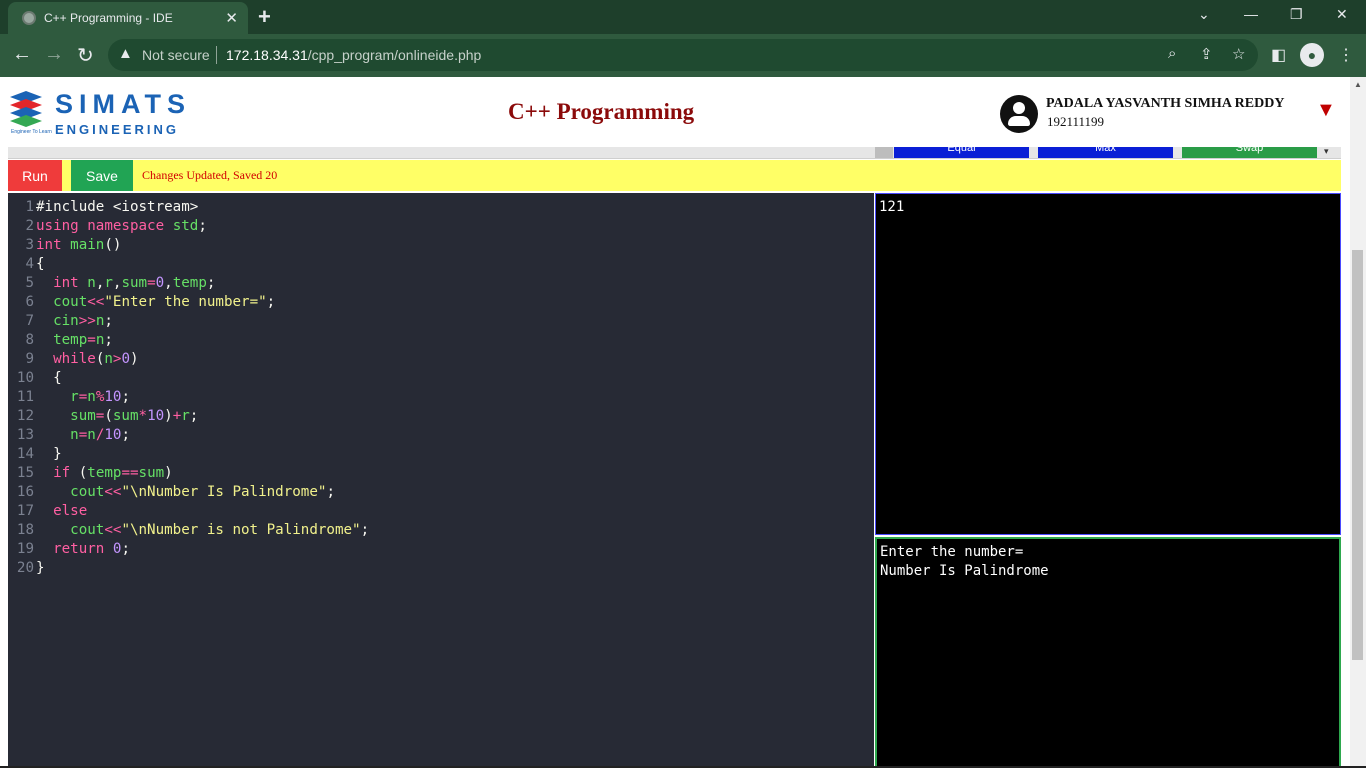 The width and height of the screenshot is (1366, 768). What do you see at coordinates (1105, 152) in the screenshot?
I see `max-button: Max` at bounding box center [1105, 152].